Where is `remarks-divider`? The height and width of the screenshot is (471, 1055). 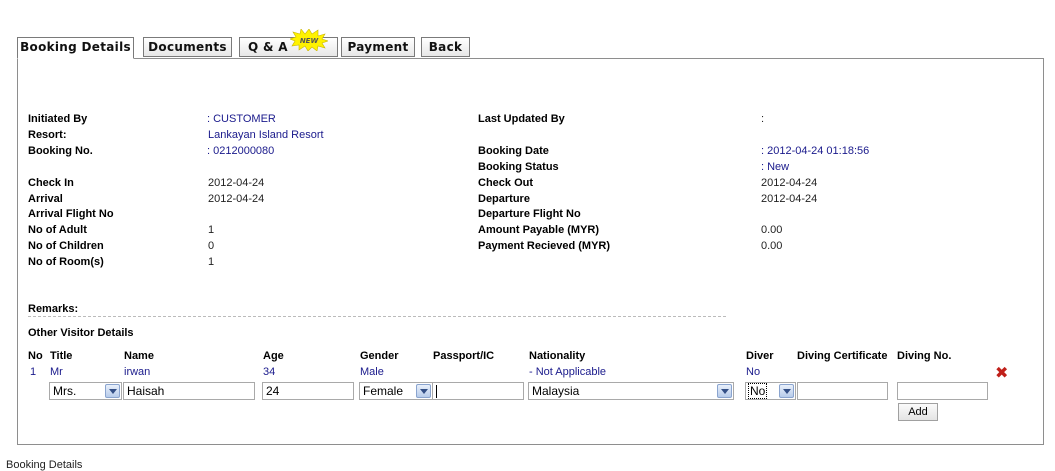
remarks-divider is located at coordinates (377, 316).